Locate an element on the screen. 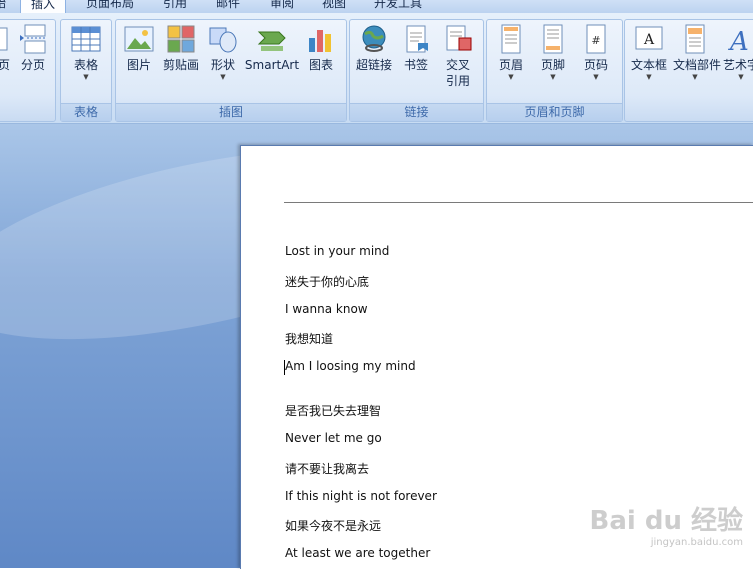  doc-line: 是否我已失去理智 is located at coordinates (333, 410).